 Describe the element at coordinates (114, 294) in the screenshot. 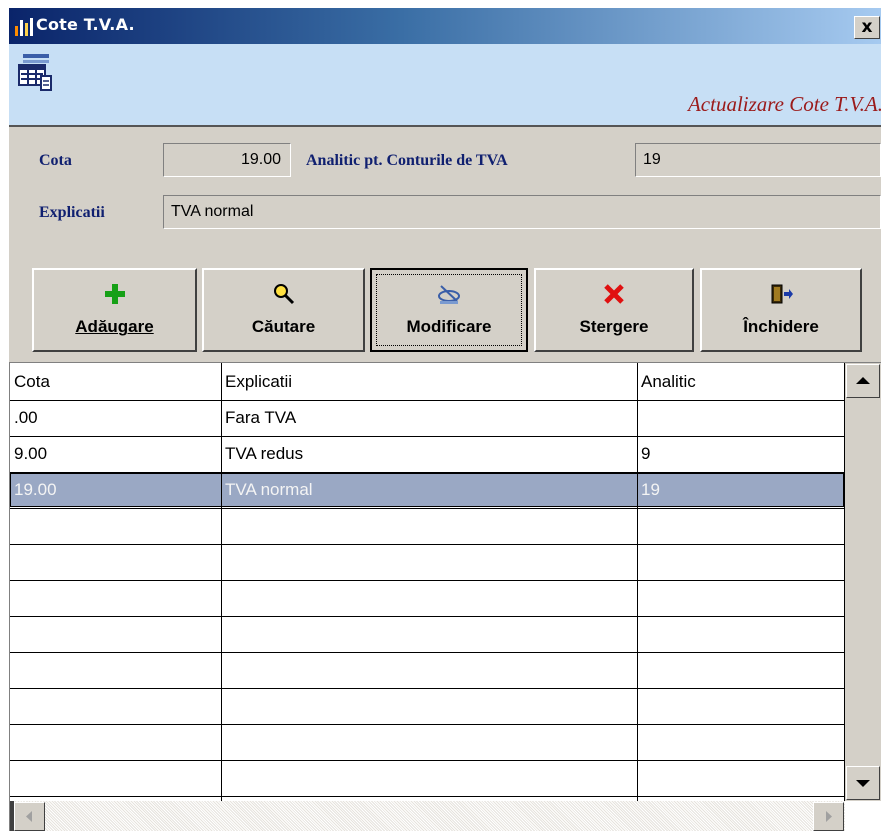

I see `plus-icon` at that location.